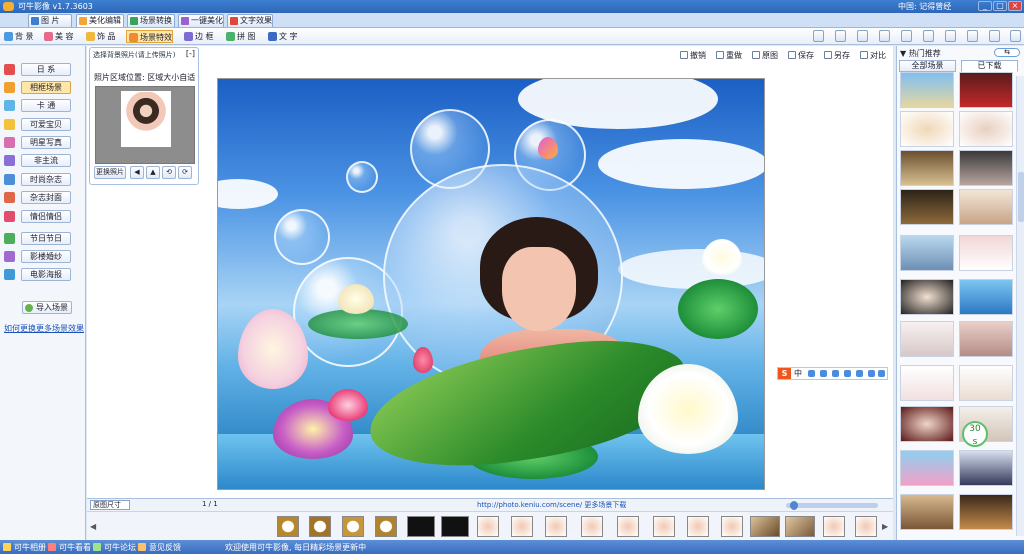 This screenshot has width=1024, height=554. I want to click on category-wedding: 影楼婚纱, so click(37, 256).